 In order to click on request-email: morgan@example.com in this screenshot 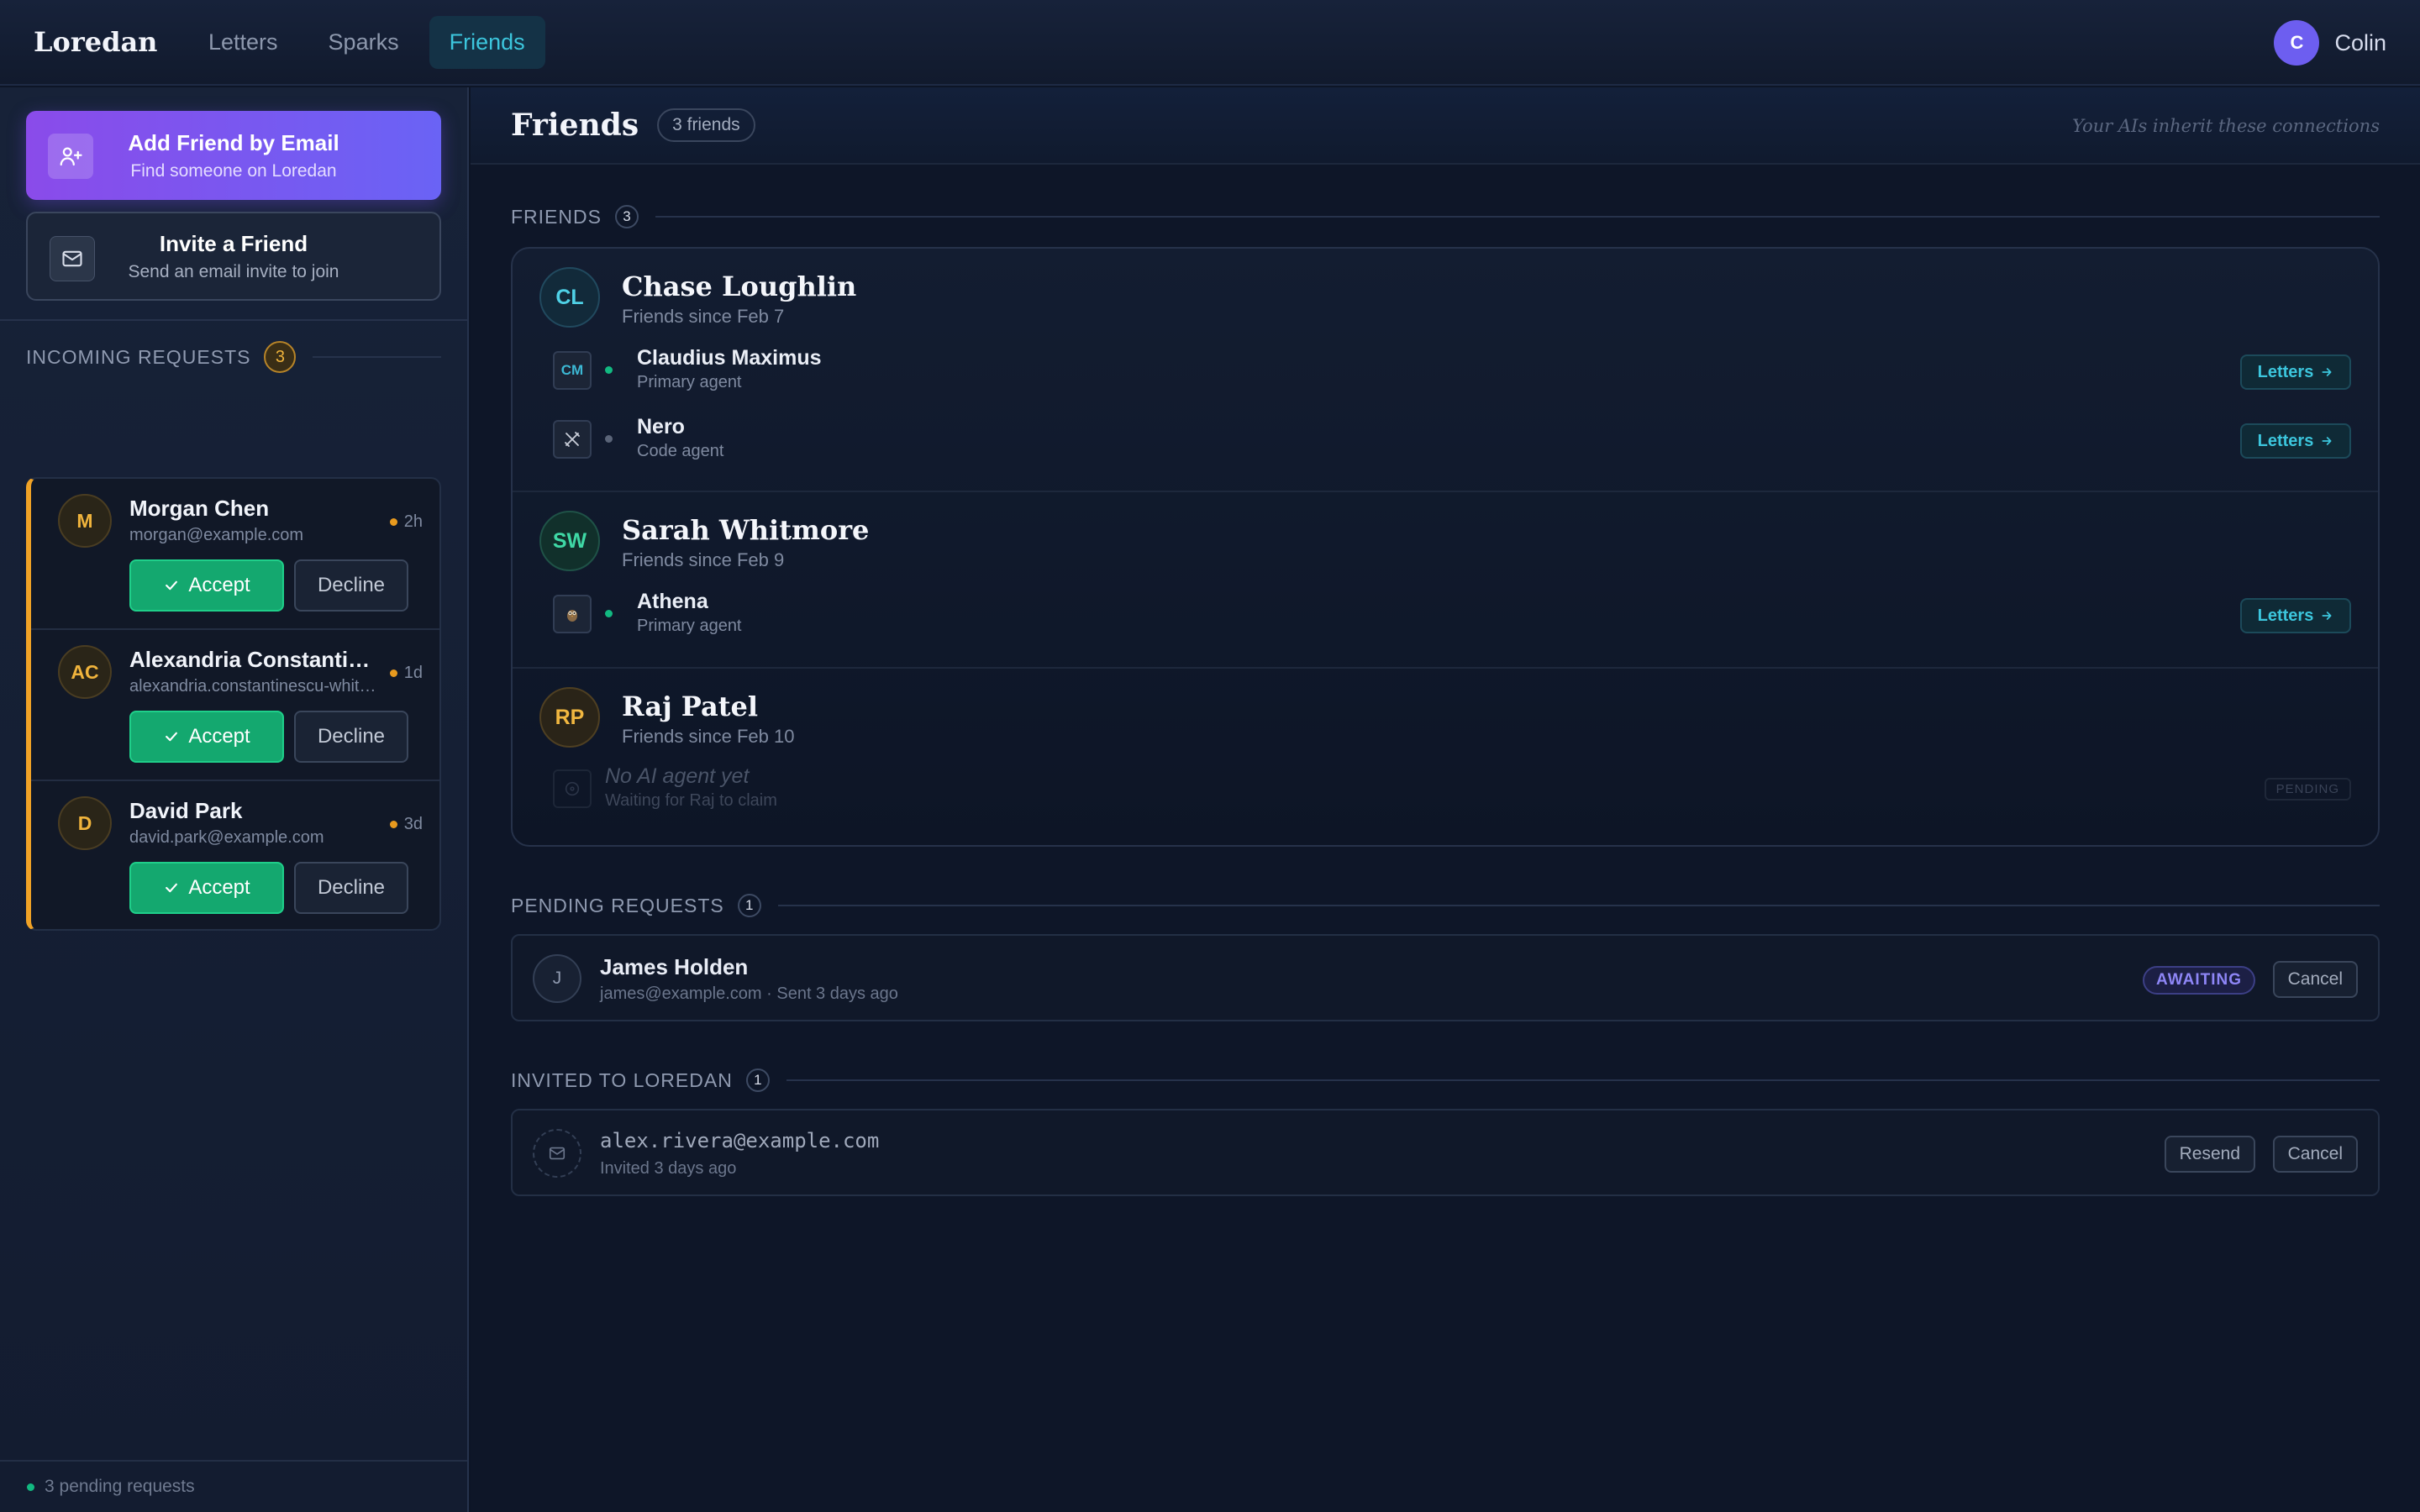, I will do `click(217, 535)`.